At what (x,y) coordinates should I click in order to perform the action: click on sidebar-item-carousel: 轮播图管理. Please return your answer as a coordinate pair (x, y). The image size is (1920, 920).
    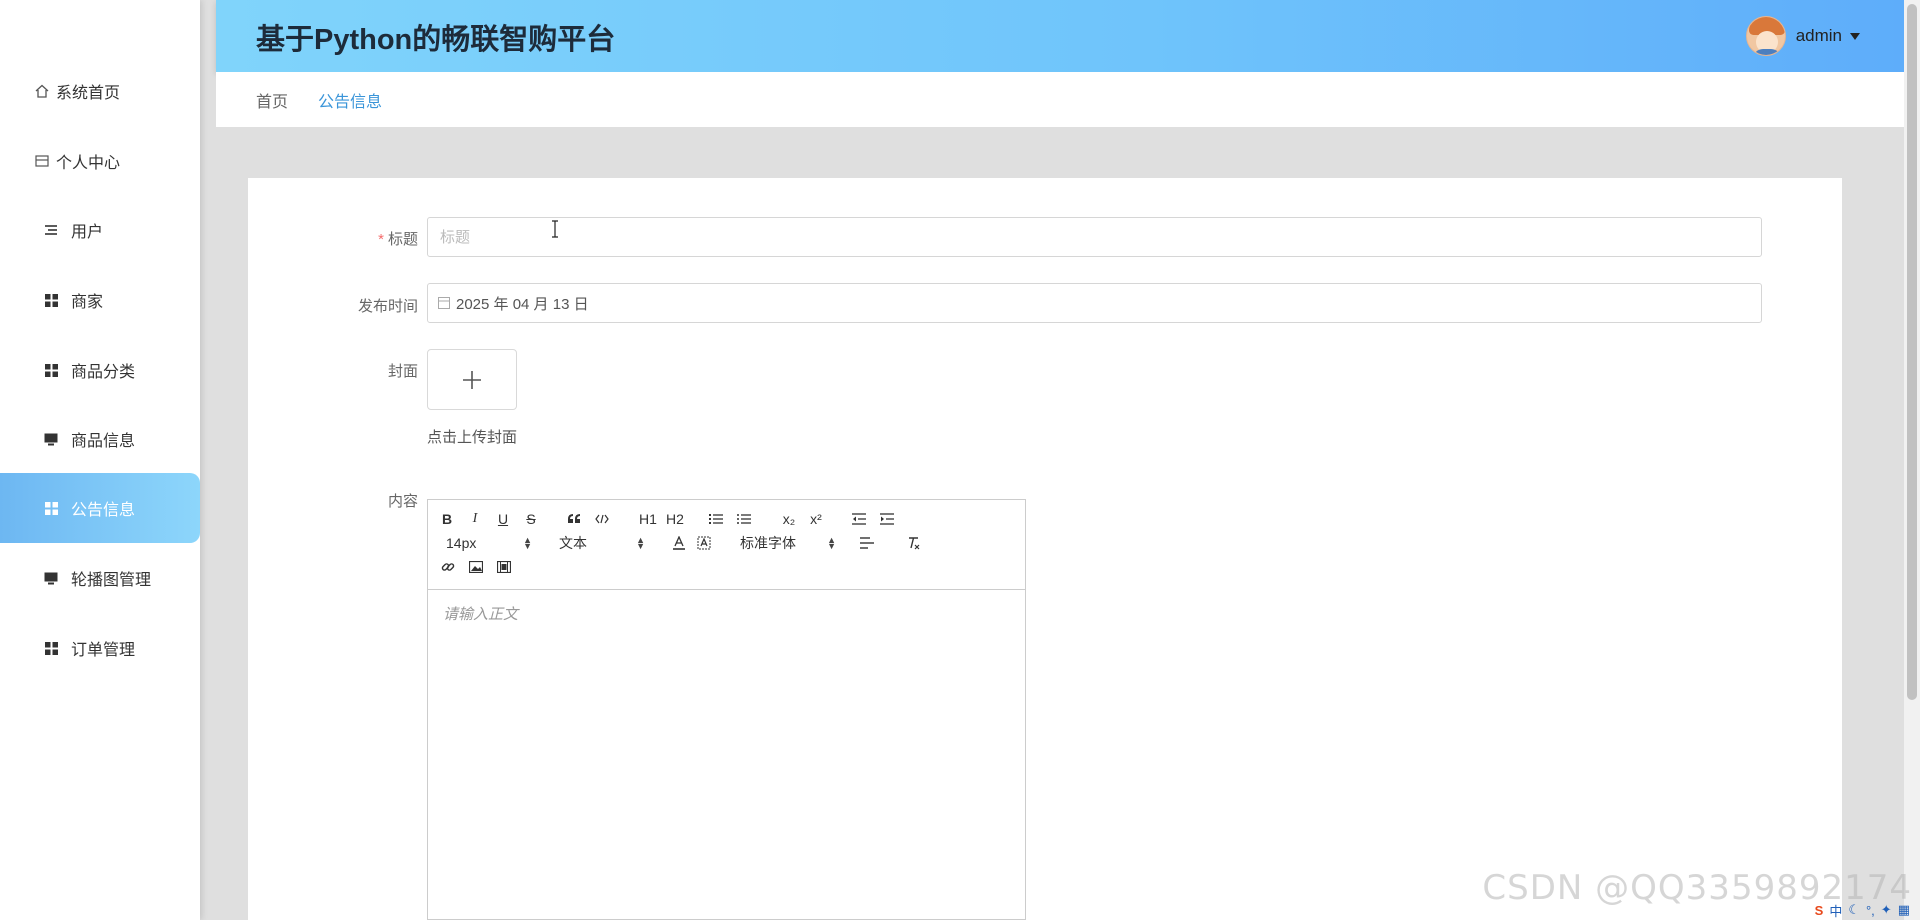
    Looking at the image, I should click on (100, 578).